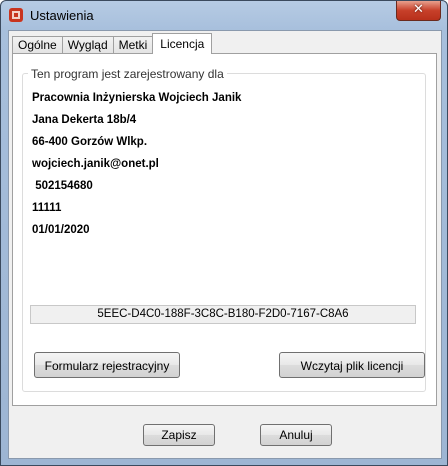 This screenshot has width=448, height=466. I want to click on licensee-email: wojciech.janik@onet.pl, so click(95, 164).